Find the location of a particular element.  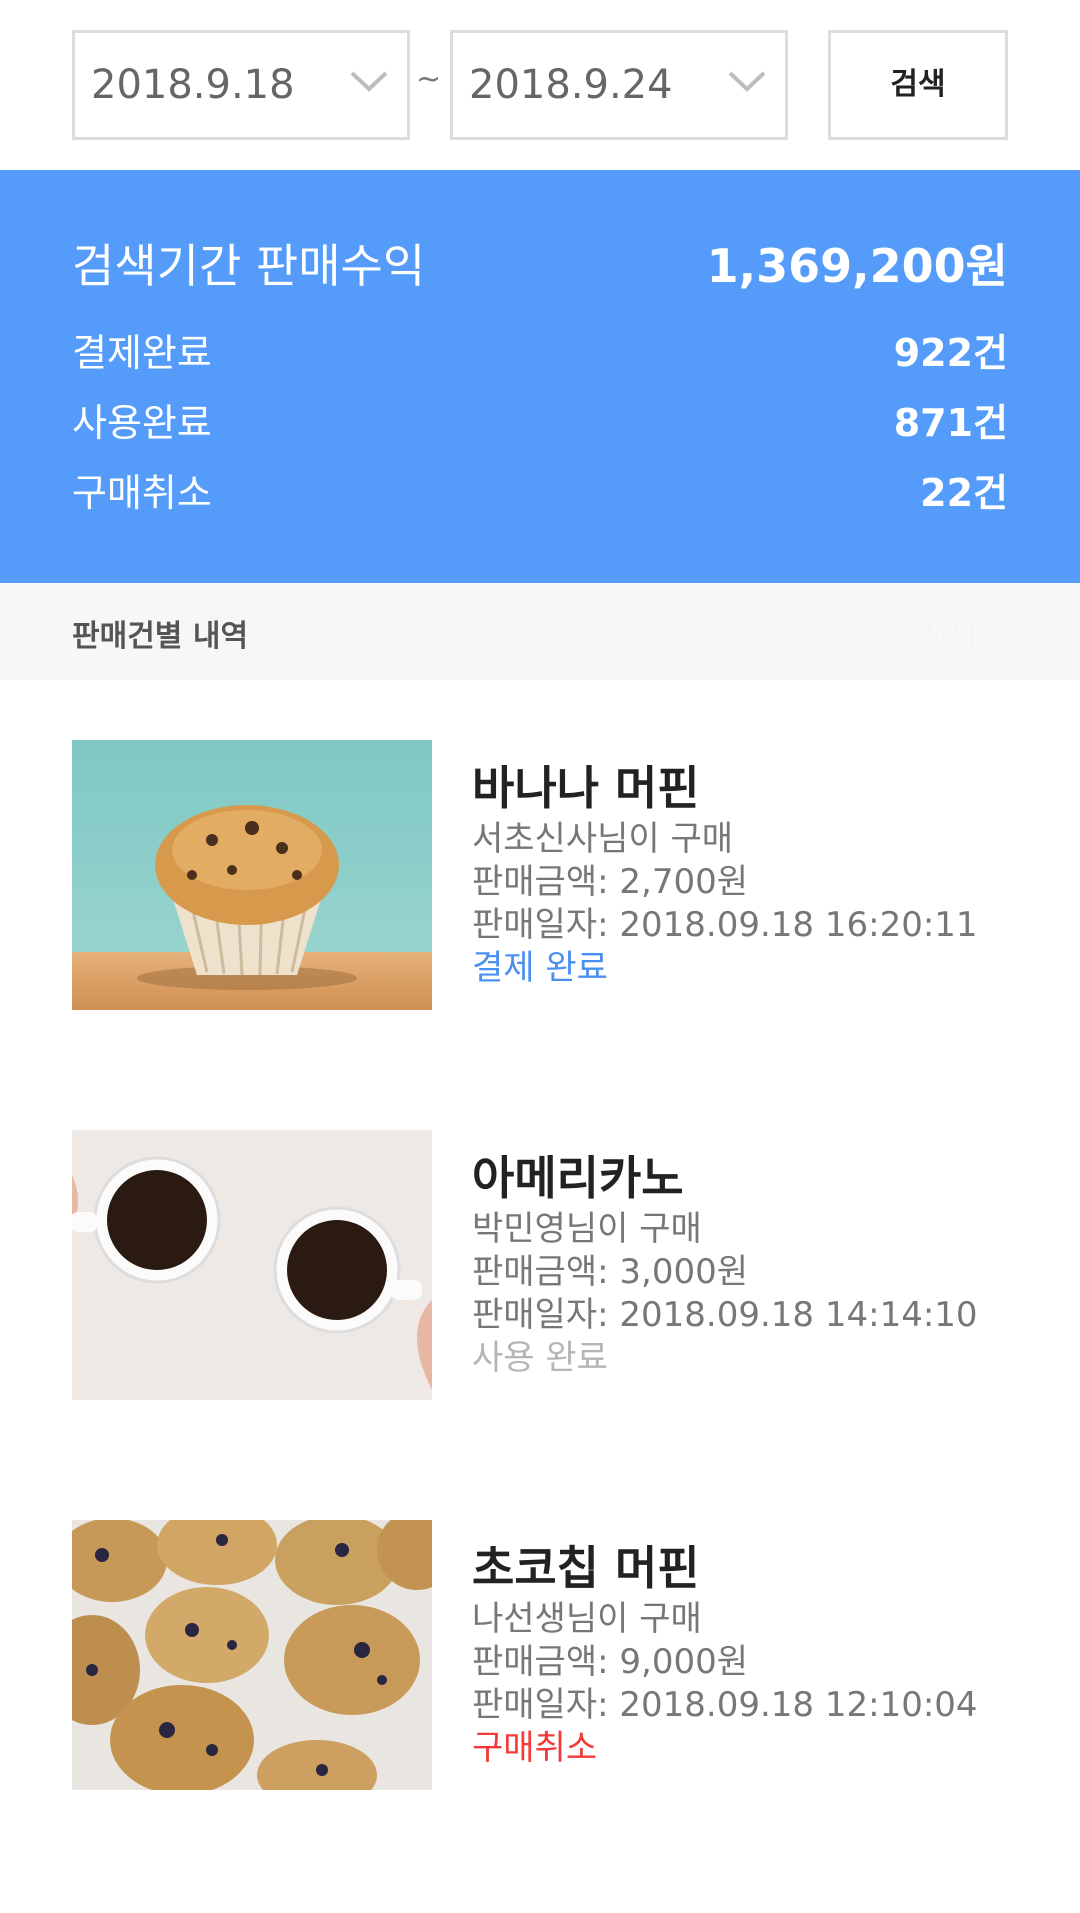

summary-cancel-row: 구매취소 22건 is located at coordinates (540, 488).